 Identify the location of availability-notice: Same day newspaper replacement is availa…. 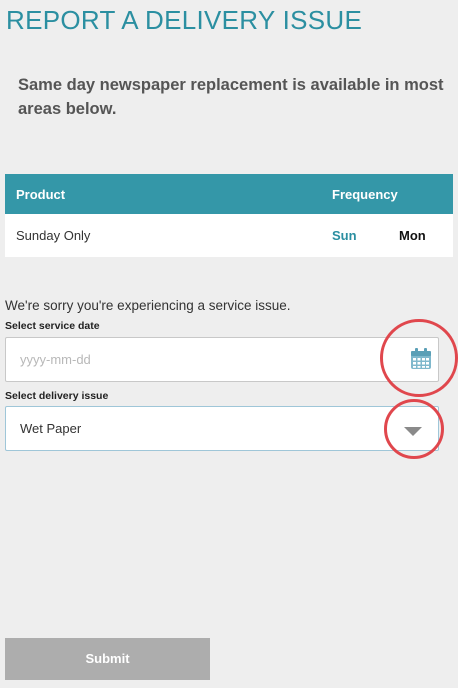
(231, 97).